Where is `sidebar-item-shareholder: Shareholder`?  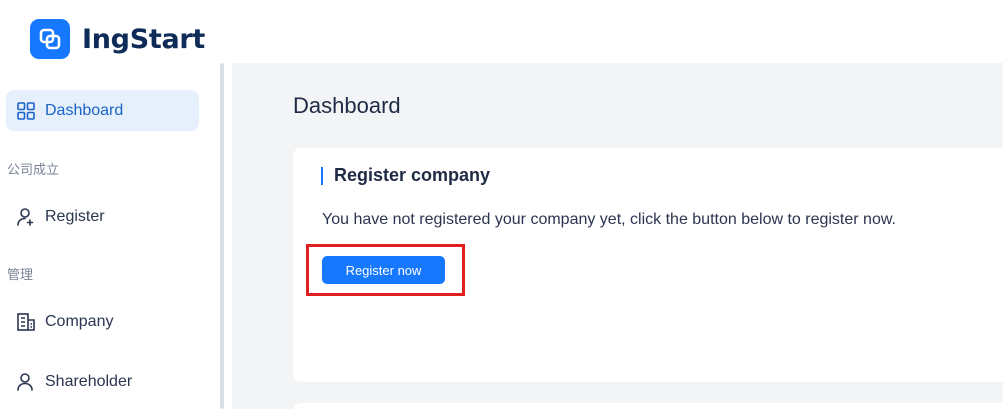
sidebar-item-shareholder: Shareholder is located at coordinates (102, 381).